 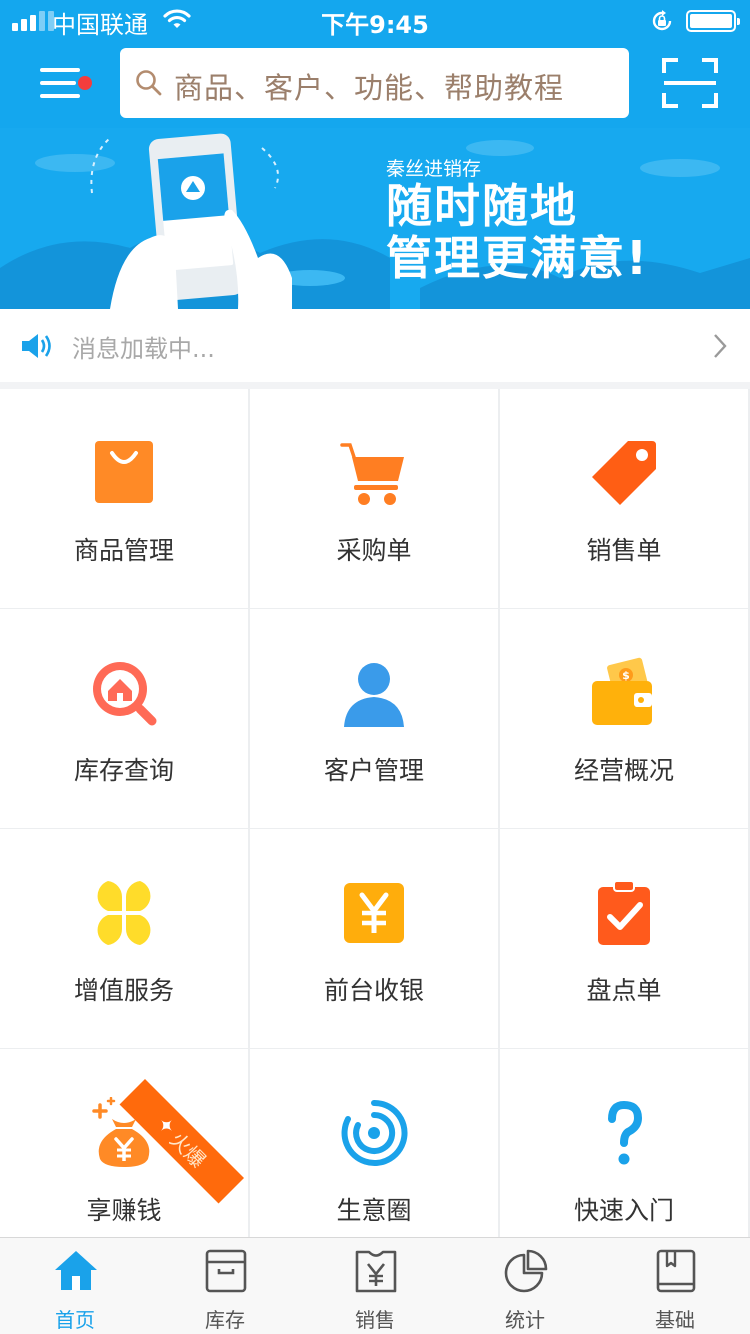 I want to click on clipboard-check-icon, so click(x=624, y=912).